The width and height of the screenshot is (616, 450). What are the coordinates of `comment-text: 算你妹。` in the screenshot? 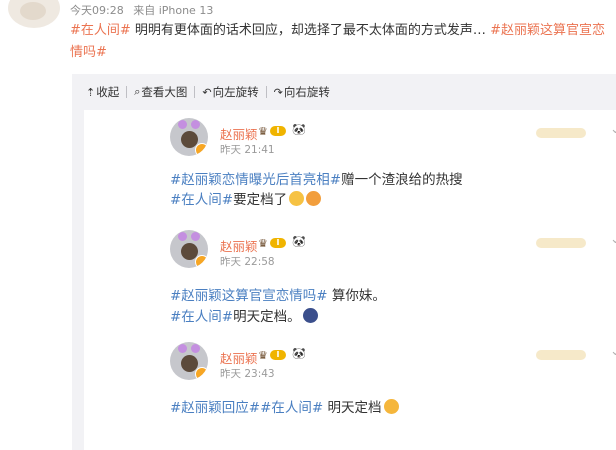 It's located at (356, 296).